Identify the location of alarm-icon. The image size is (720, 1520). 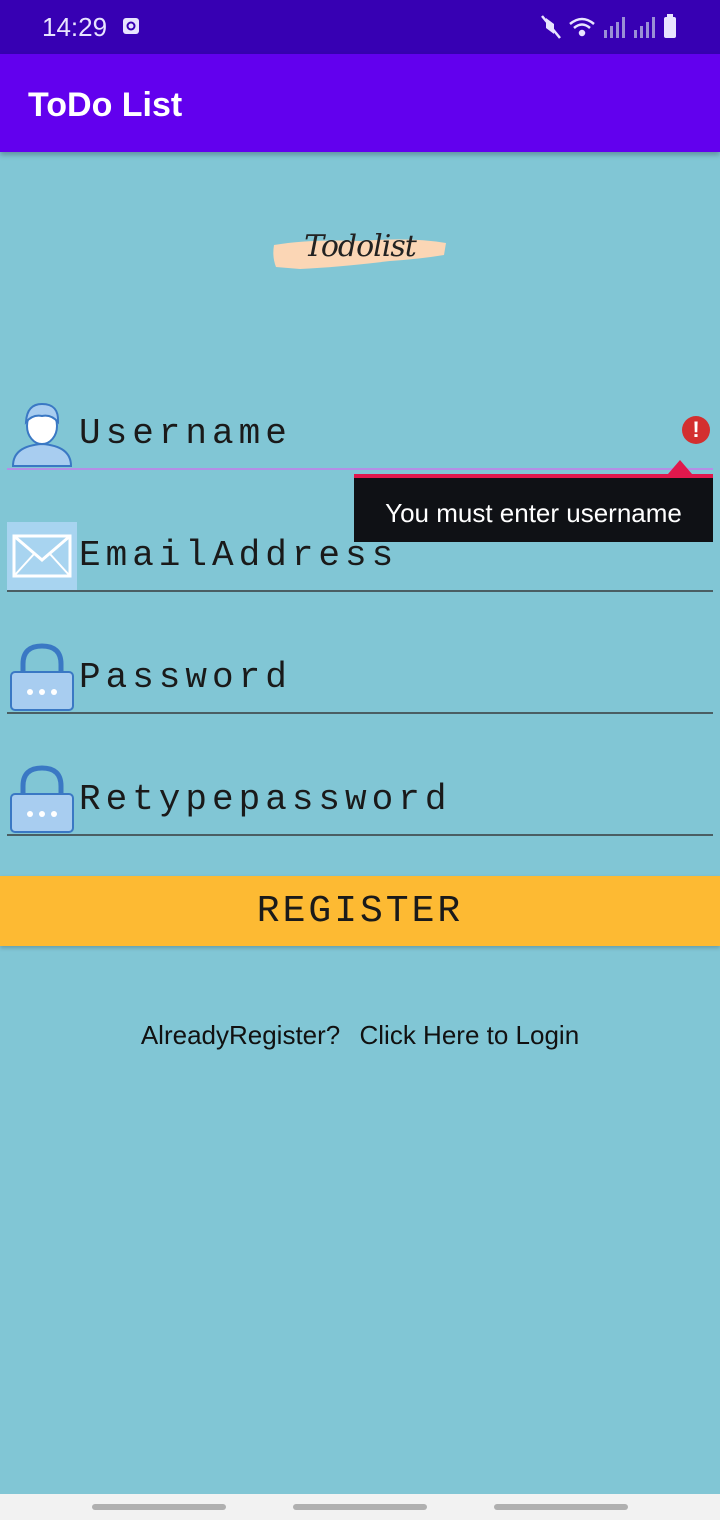
(131, 26).